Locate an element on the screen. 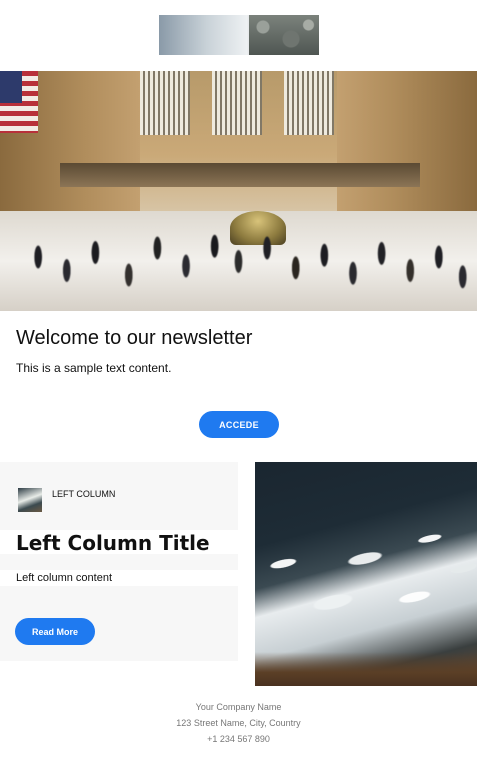 The image size is (477, 765). left-column-label: LEFT COLUMN is located at coordinates (84, 494).